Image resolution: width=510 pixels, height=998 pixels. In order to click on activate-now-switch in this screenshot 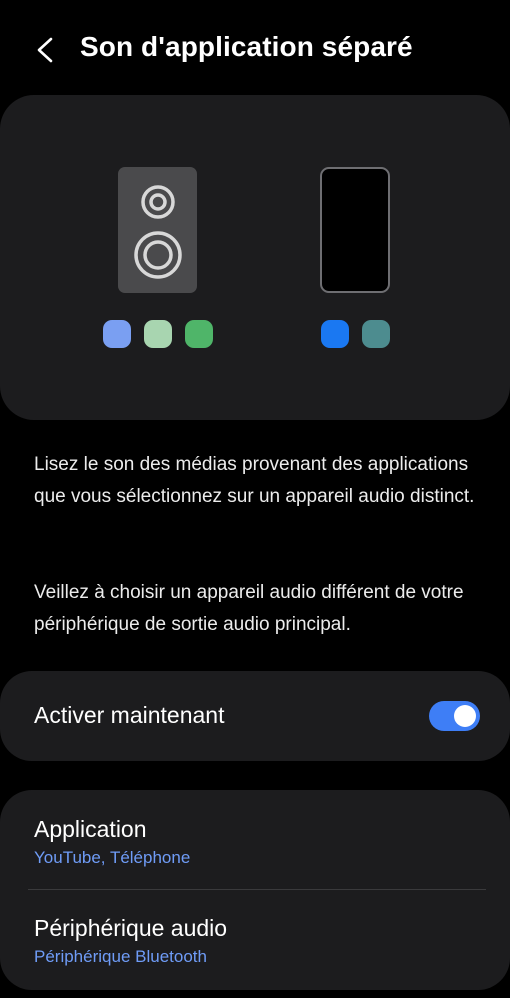, I will do `click(454, 716)`.